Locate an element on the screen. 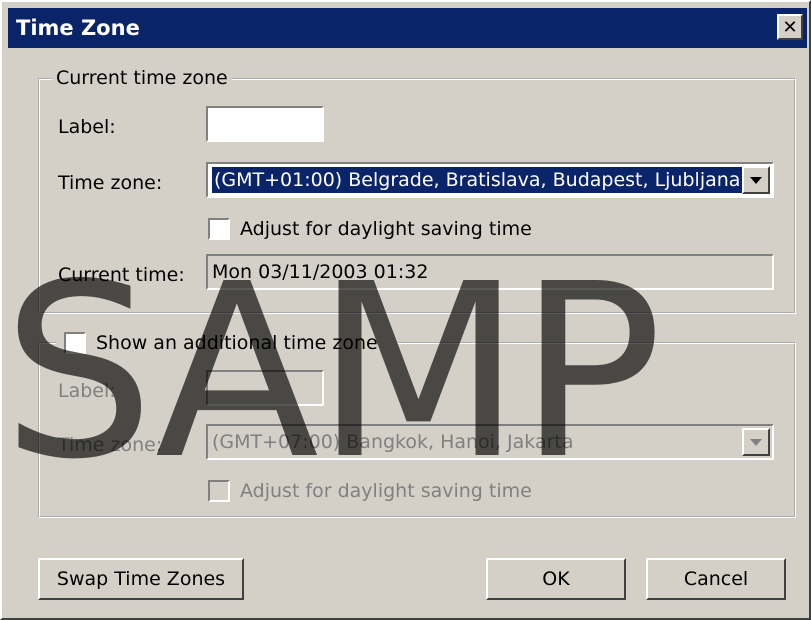  close-icon: ✕ is located at coordinates (790, 27).